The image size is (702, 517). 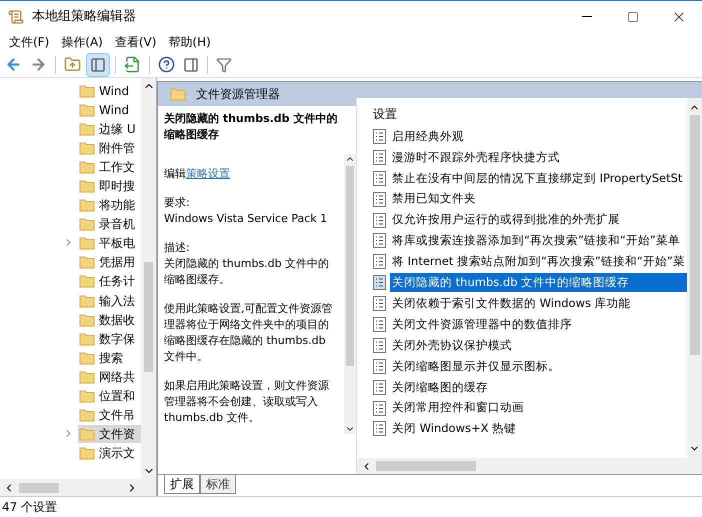 What do you see at coordinates (136, 42) in the screenshot?
I see `menu-item: 查看(V)` at bounding box center [136, 42].